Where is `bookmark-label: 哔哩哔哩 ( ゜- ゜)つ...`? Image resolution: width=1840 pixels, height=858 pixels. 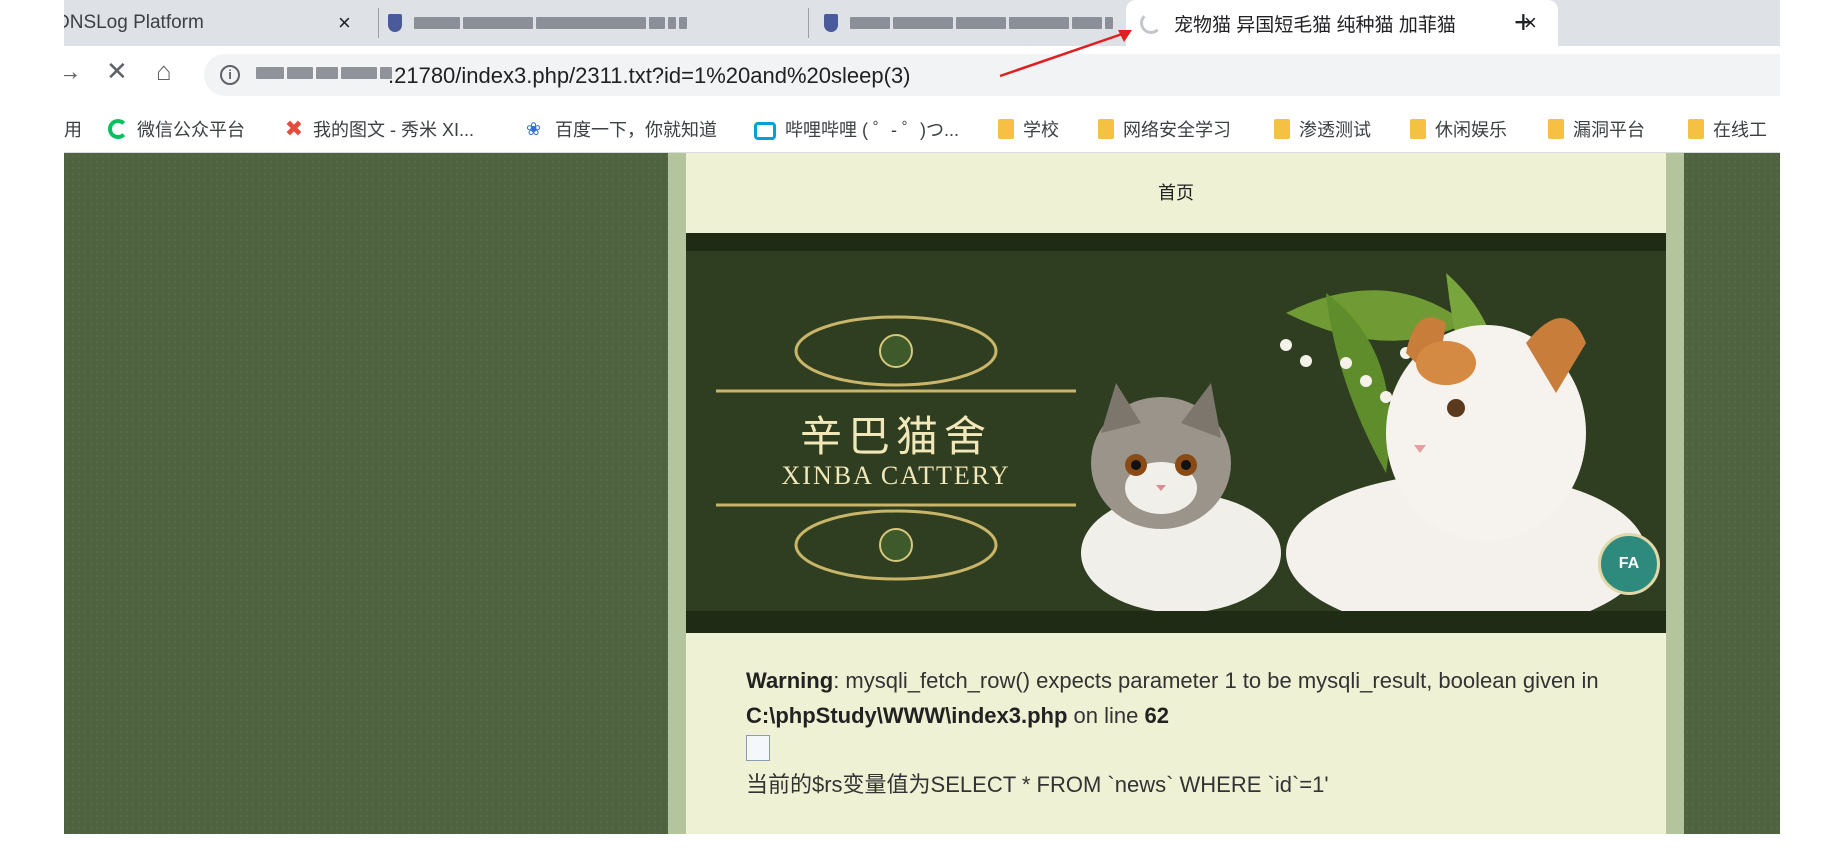 bookmark-label: 哔哩哔哩 ( ゜- ゜)つ... is located at coordinates (872, 130).